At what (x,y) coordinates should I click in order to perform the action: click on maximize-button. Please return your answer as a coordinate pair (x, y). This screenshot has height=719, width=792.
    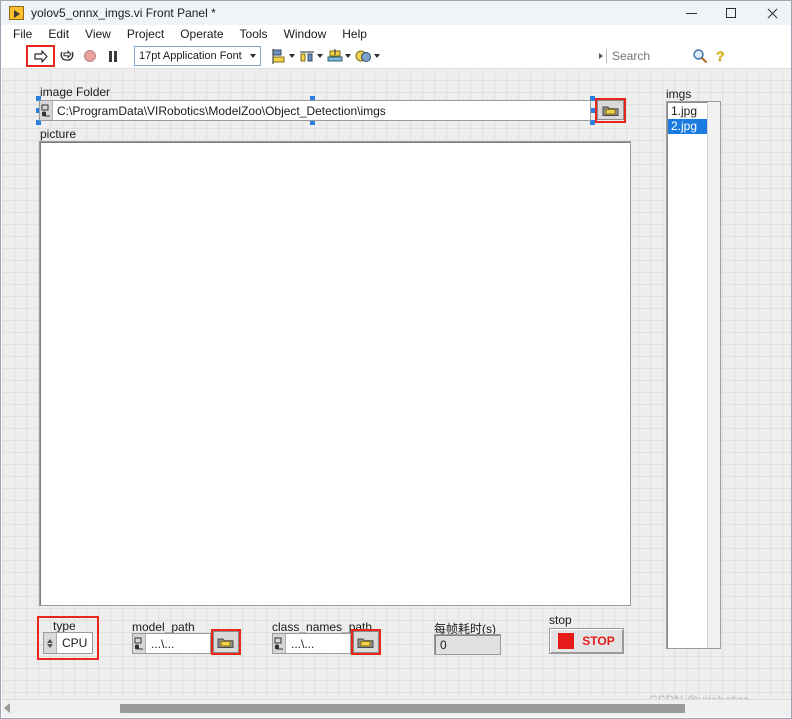
    Looking at the image, I should click on (731, 13).